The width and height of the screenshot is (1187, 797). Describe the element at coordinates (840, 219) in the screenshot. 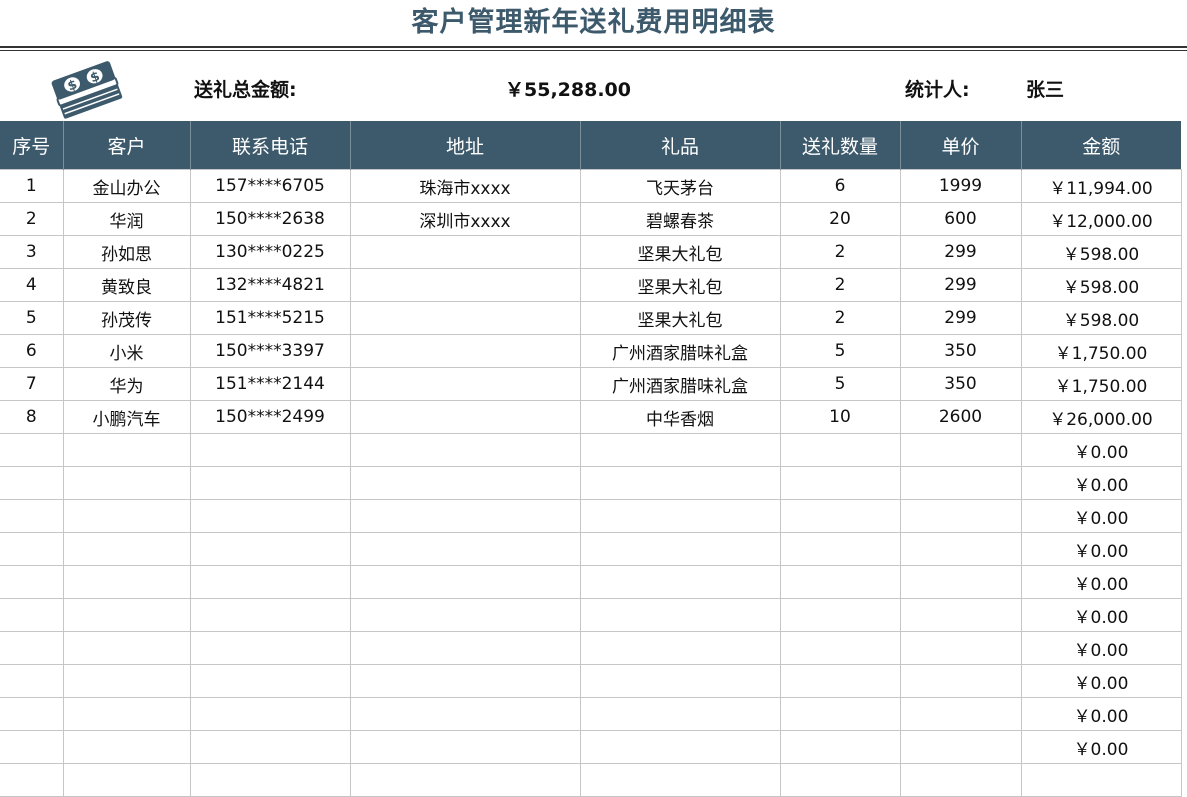

I see `cell-quantity: 20` at that location.